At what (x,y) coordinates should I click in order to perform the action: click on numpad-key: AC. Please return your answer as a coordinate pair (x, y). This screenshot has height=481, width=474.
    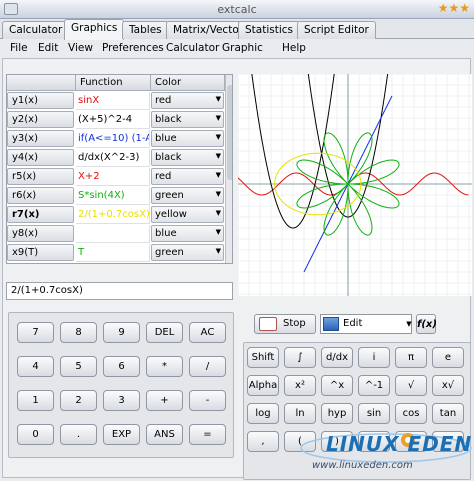
    Looking at the image, I should click on (207, 332).